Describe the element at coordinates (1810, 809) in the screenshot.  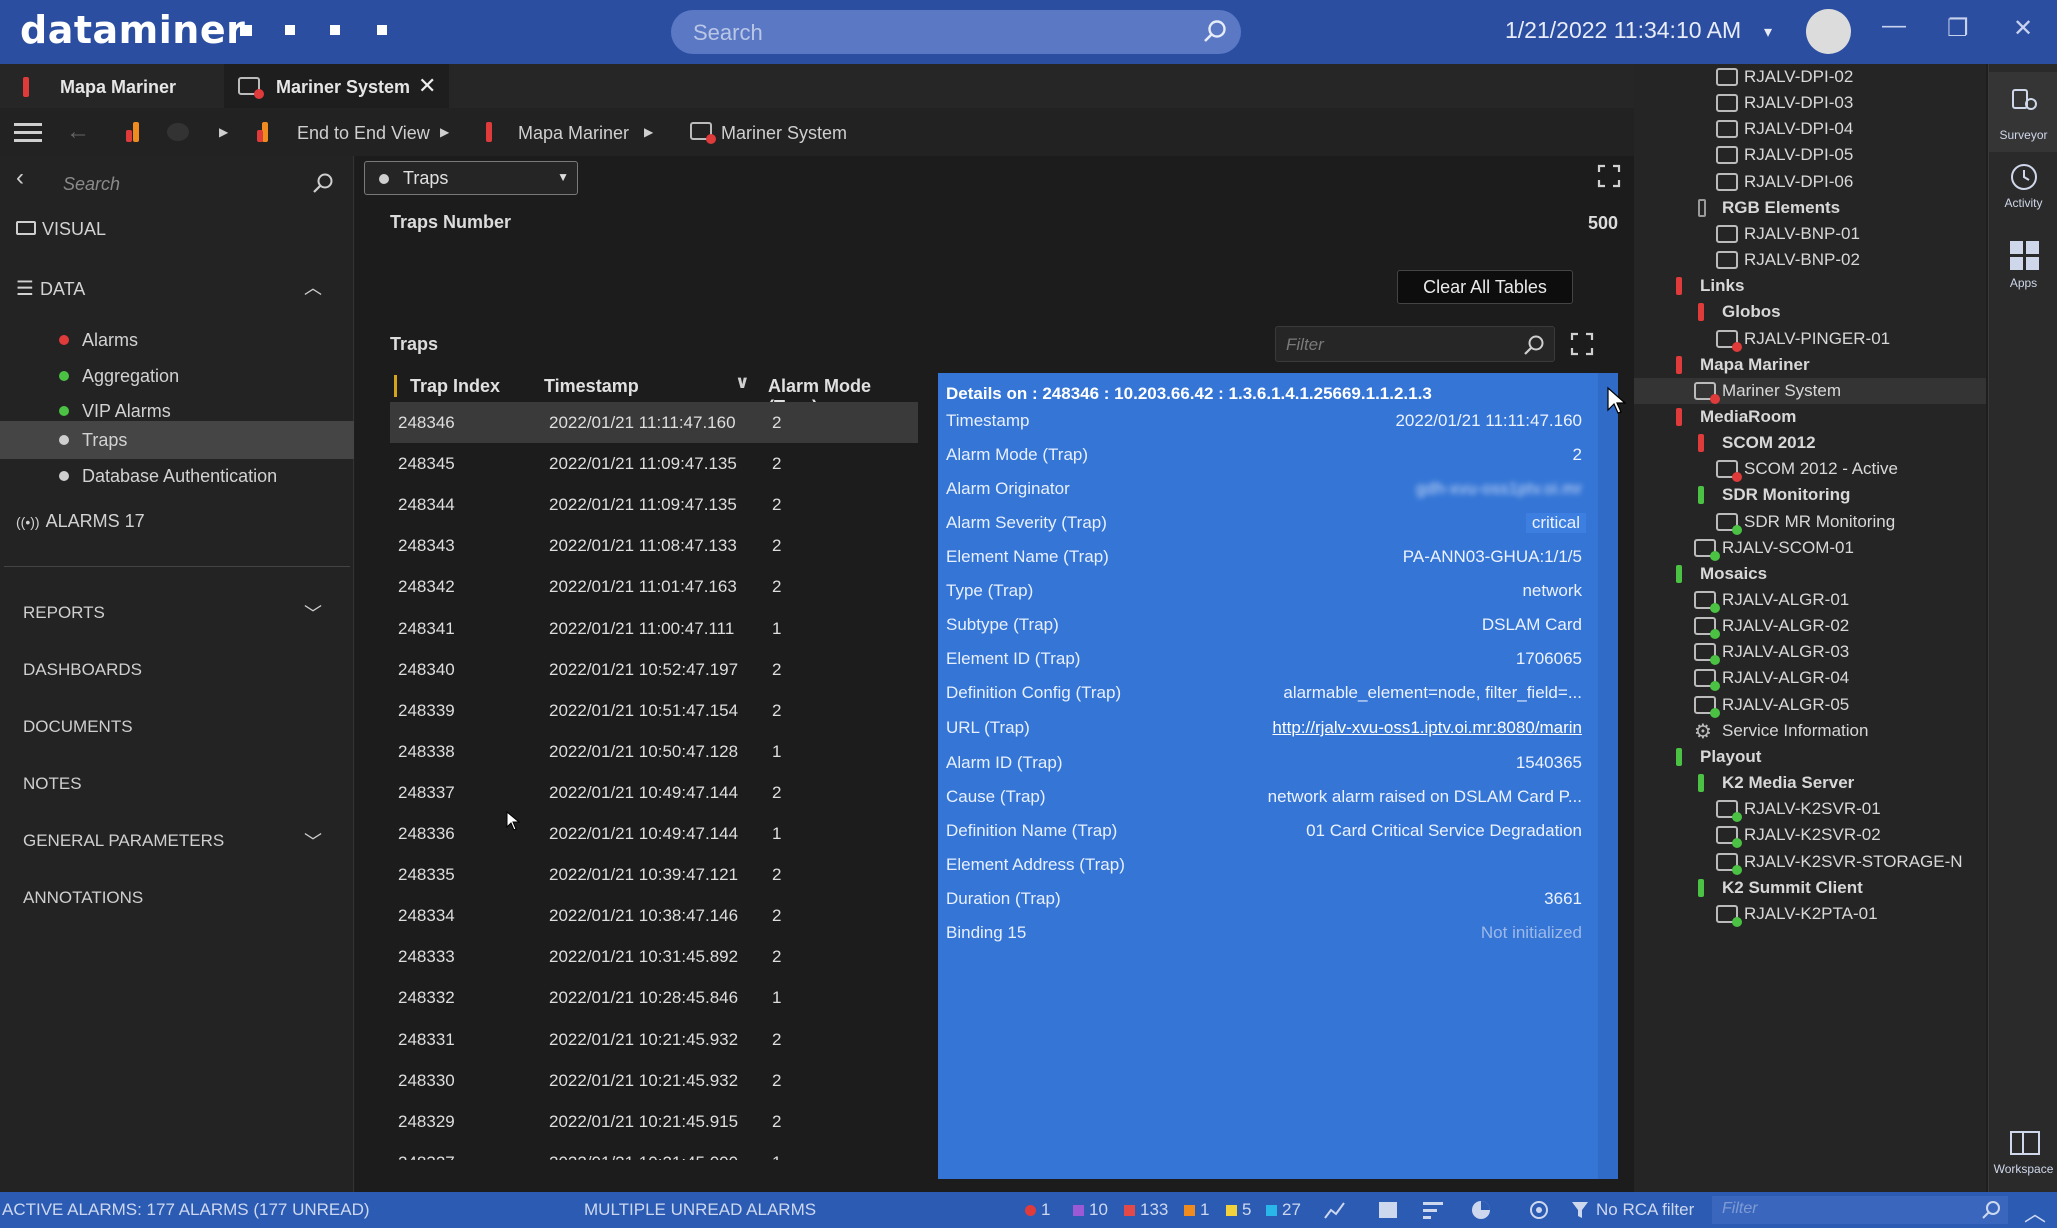
I see `tree-node: RJALV-K2SVR-01` at that location.